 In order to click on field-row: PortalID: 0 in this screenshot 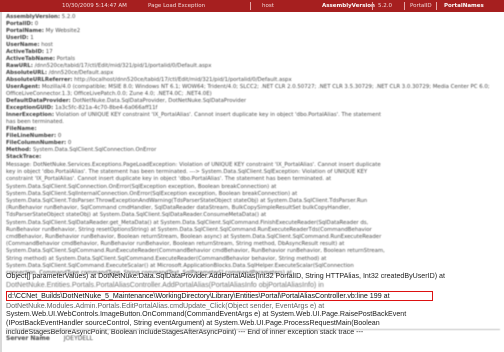, I will do `click(250, 24)`.